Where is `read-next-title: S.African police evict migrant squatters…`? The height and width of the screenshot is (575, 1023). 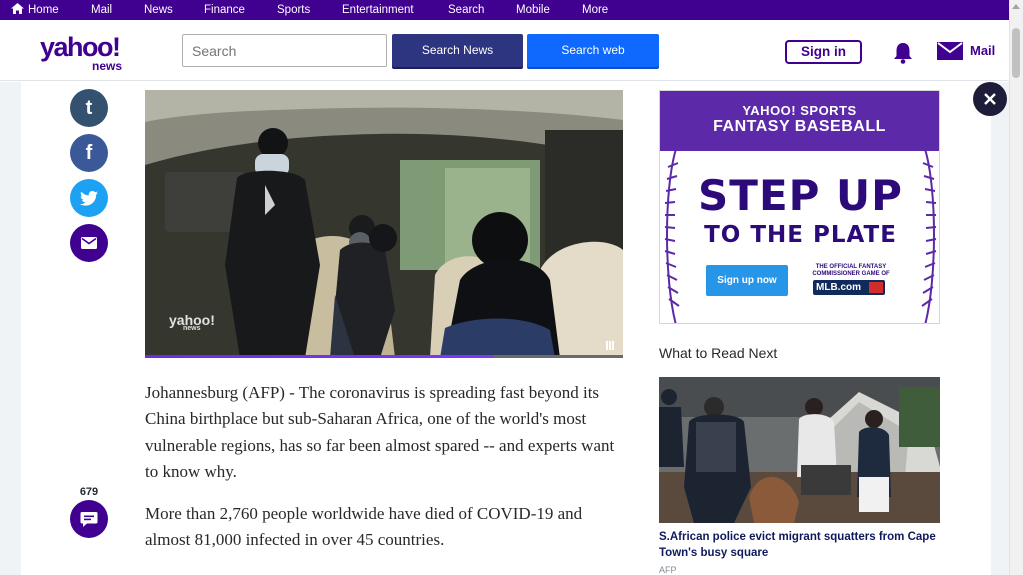 read-next-title: S.African police evict migrant squatters… is located at coordinates (799, 545).